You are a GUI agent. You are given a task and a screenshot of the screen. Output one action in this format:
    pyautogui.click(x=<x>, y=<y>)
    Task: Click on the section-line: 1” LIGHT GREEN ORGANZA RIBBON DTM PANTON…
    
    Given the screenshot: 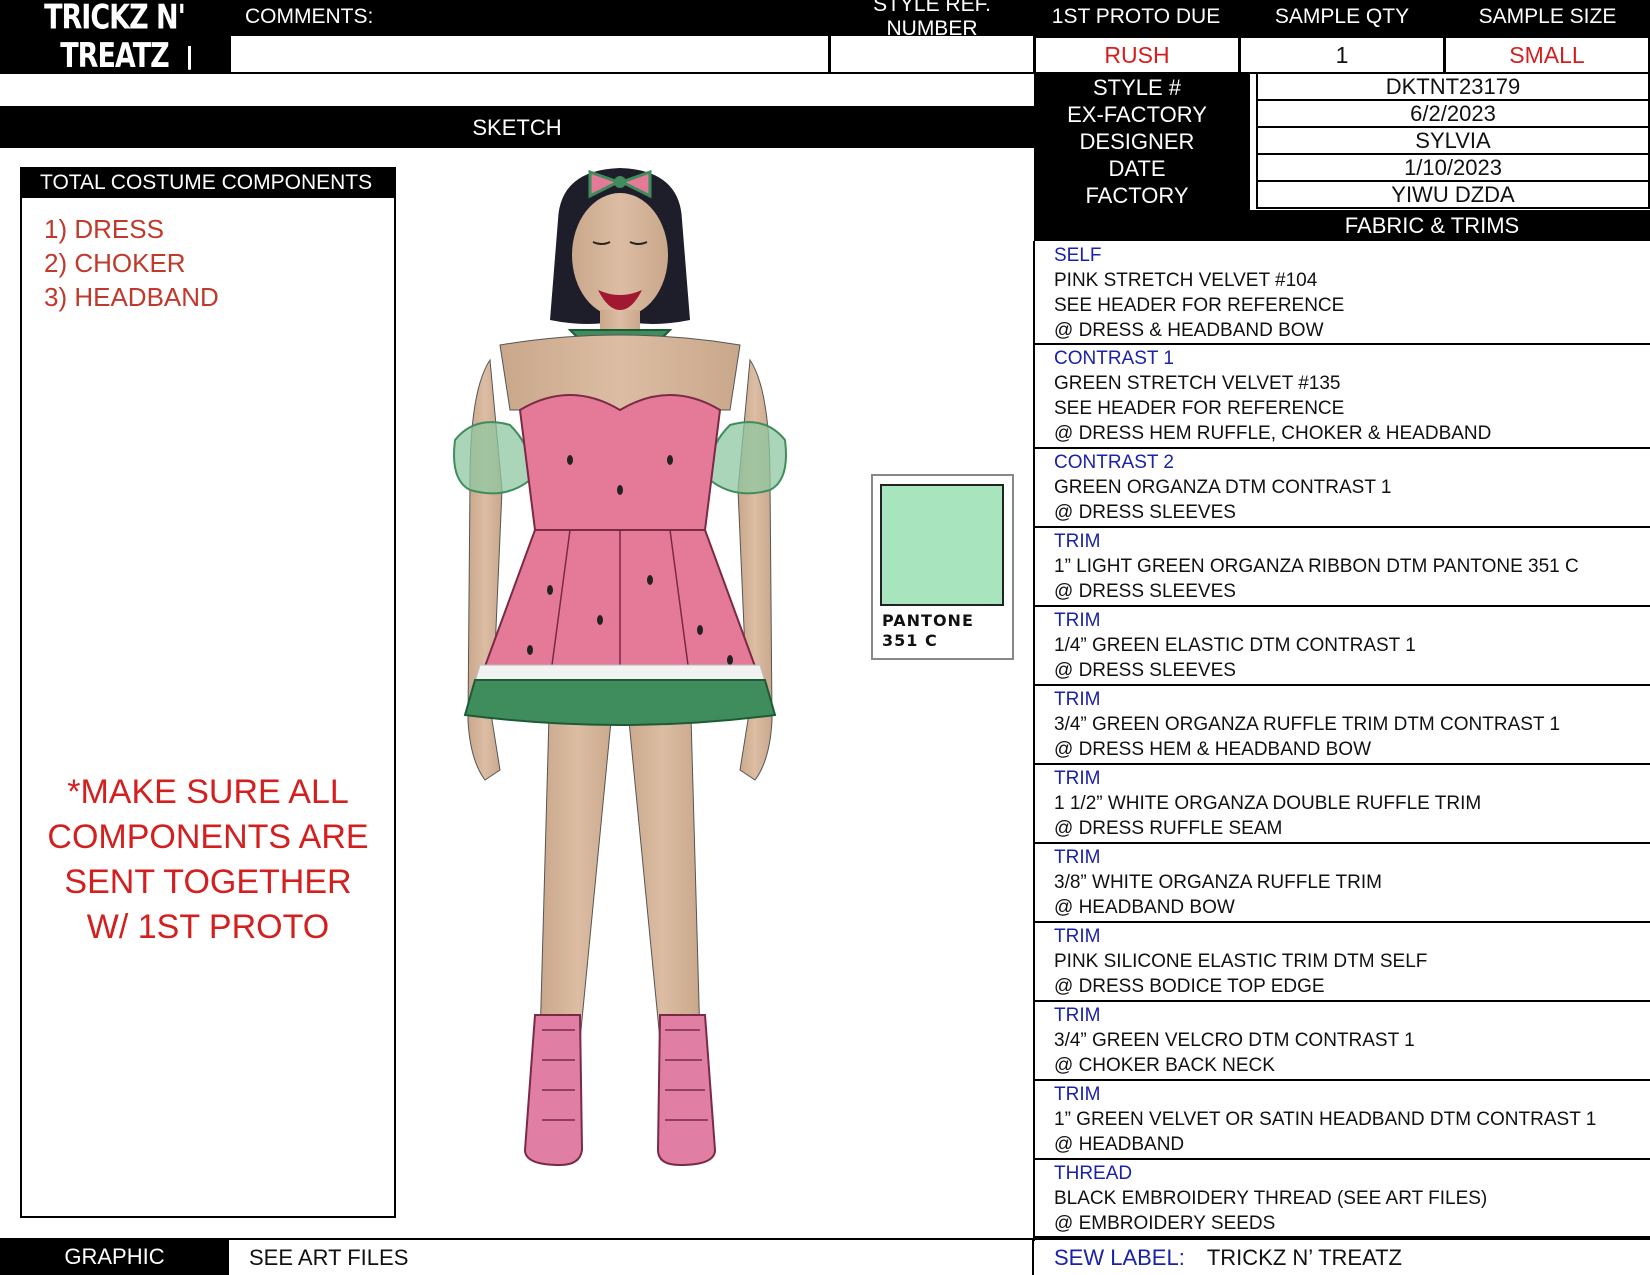 What is the action you would take?
    pyautogui.click(x=1316, y=566)
    